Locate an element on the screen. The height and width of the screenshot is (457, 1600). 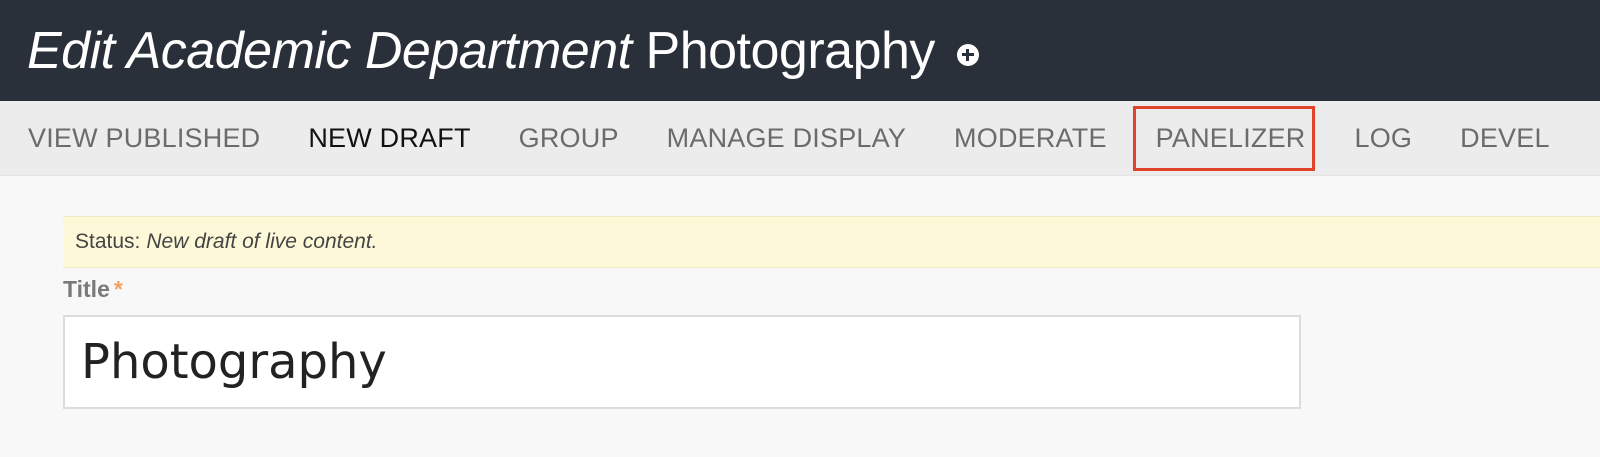
page-title: Edit Academic Department Photography is located at coordinates (481, 51).